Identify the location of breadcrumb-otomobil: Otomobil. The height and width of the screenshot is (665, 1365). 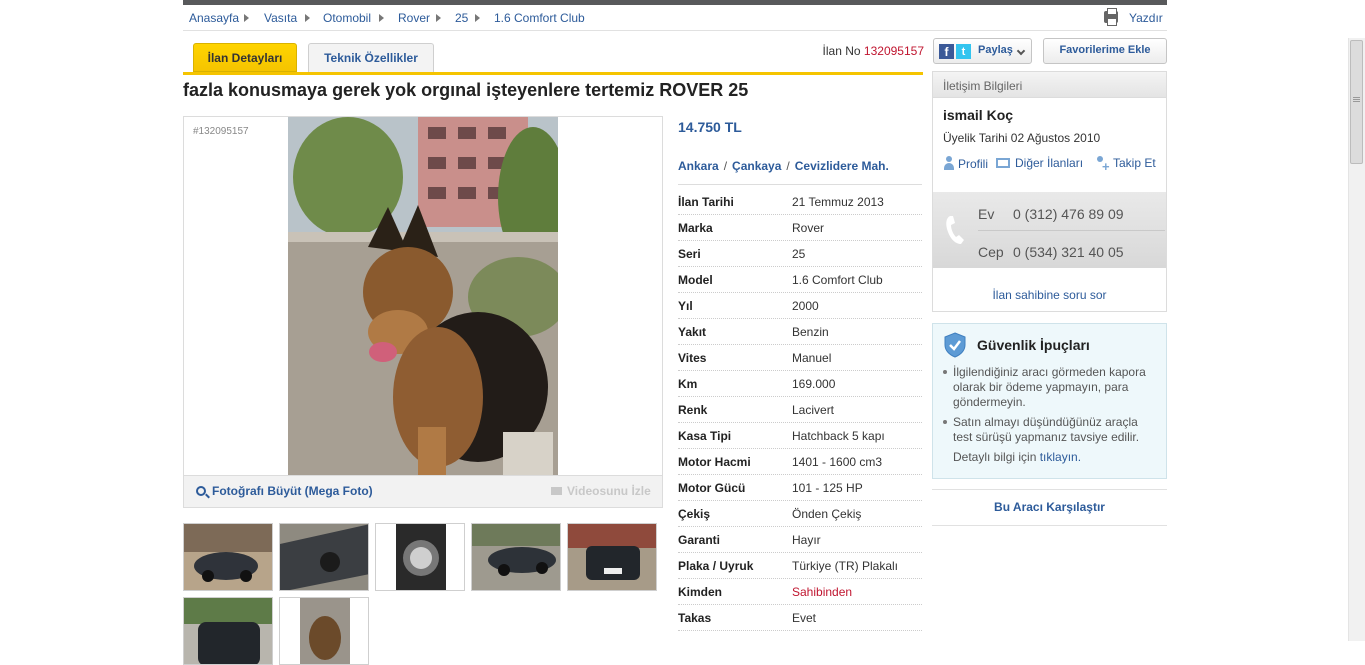
(347, 18).